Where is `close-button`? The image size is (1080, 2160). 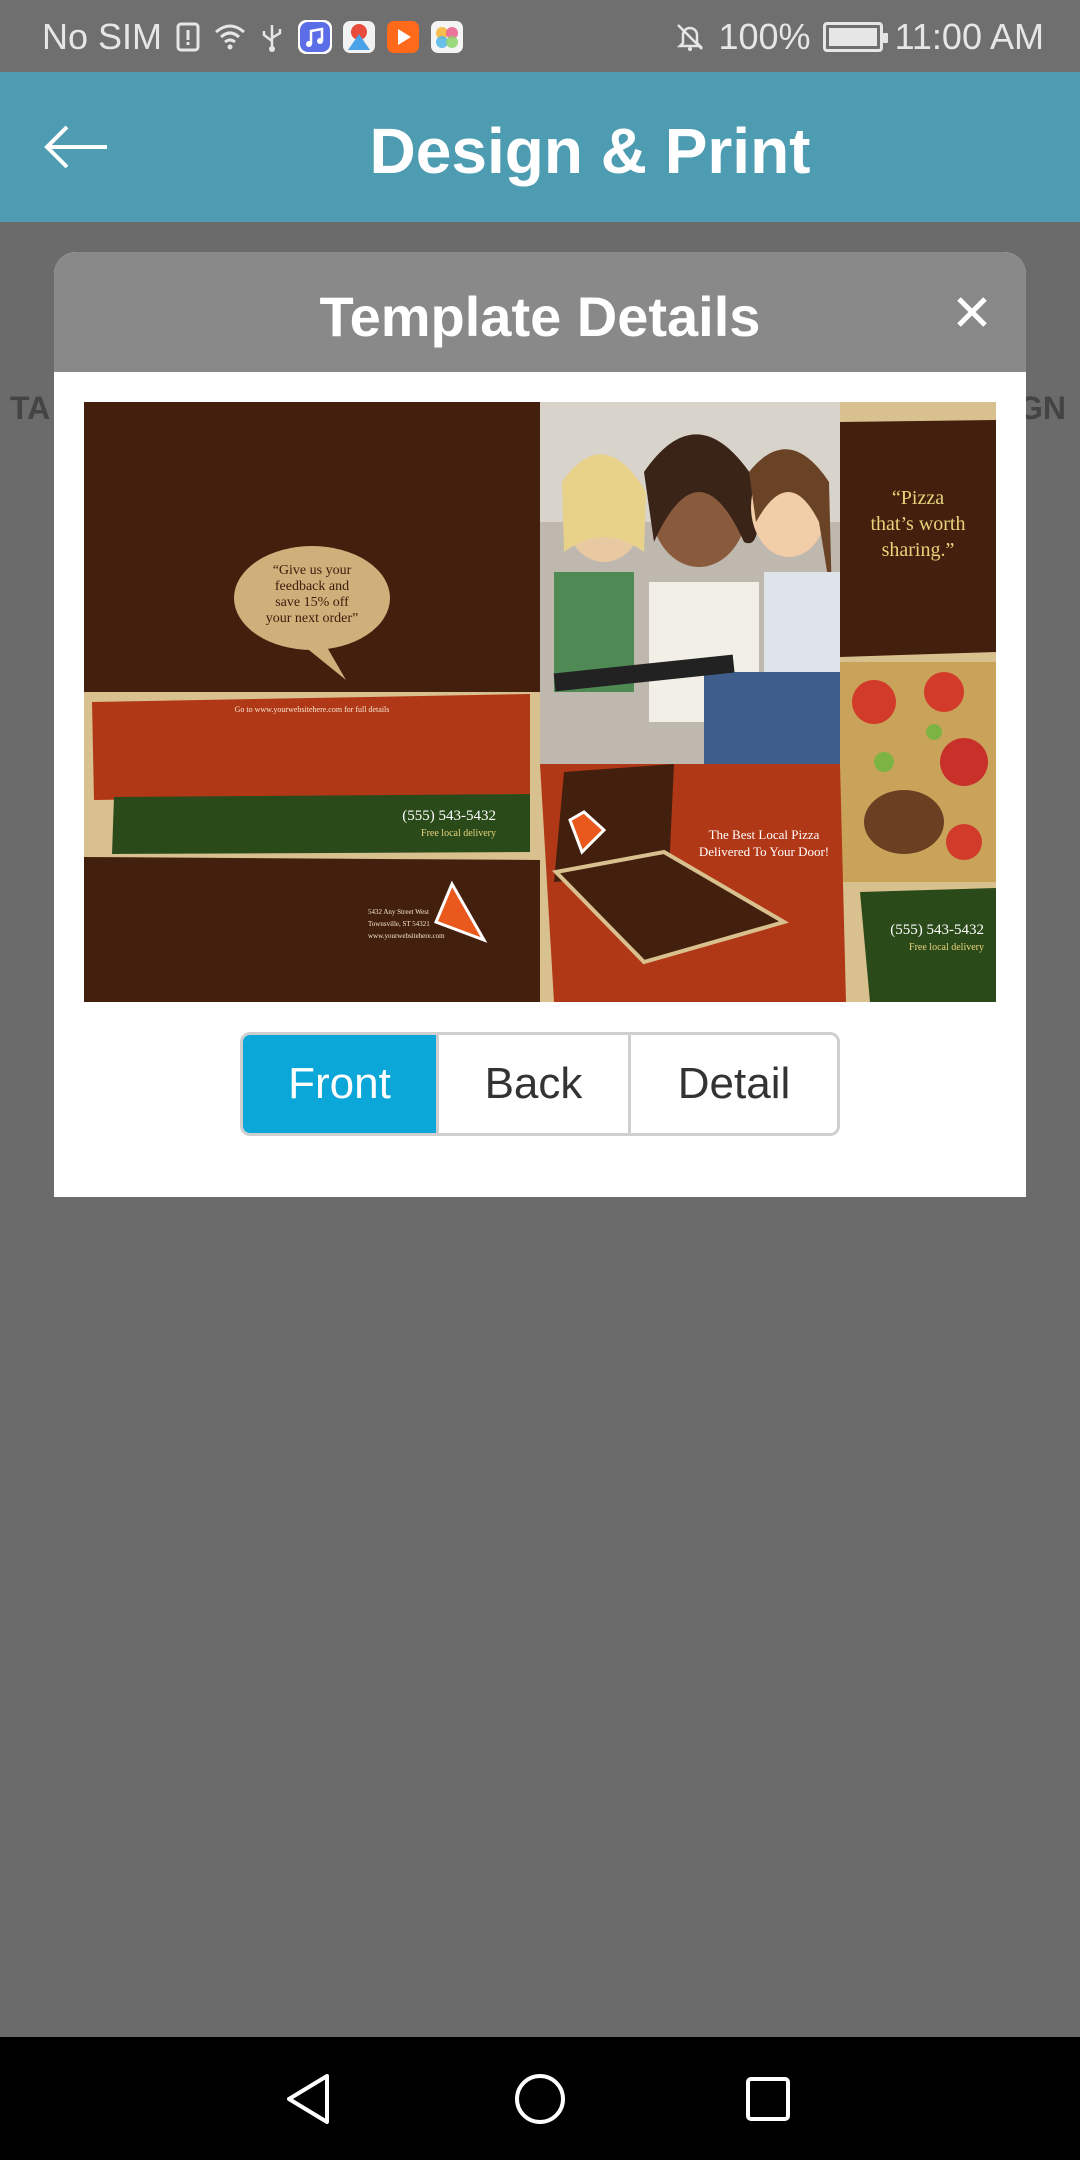
close-button is located at coordinates (972, 312).